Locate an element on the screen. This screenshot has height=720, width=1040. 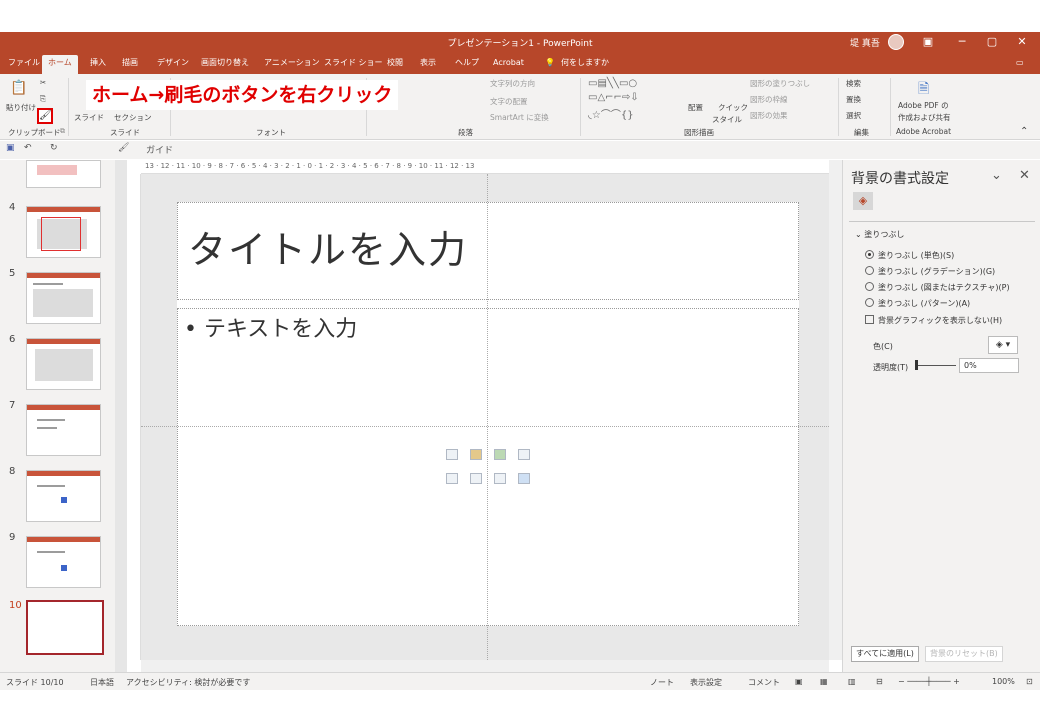
tab-insert: 挿入 is located at coordinates (98, 65).